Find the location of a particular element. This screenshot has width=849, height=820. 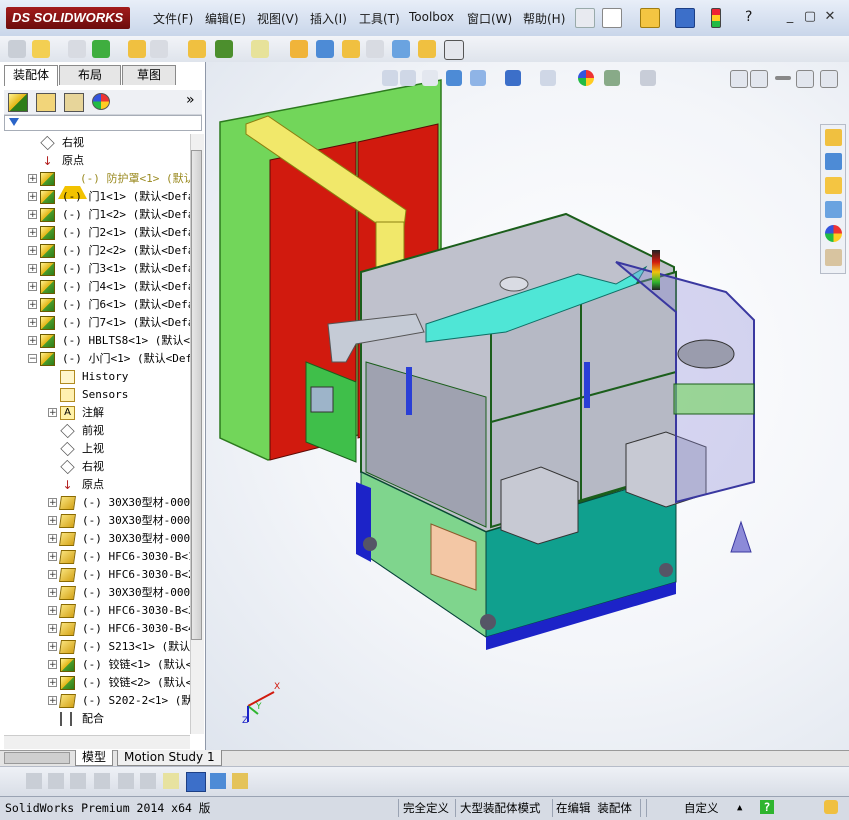

apply-scene-icon is located at coordinates (612, 78).